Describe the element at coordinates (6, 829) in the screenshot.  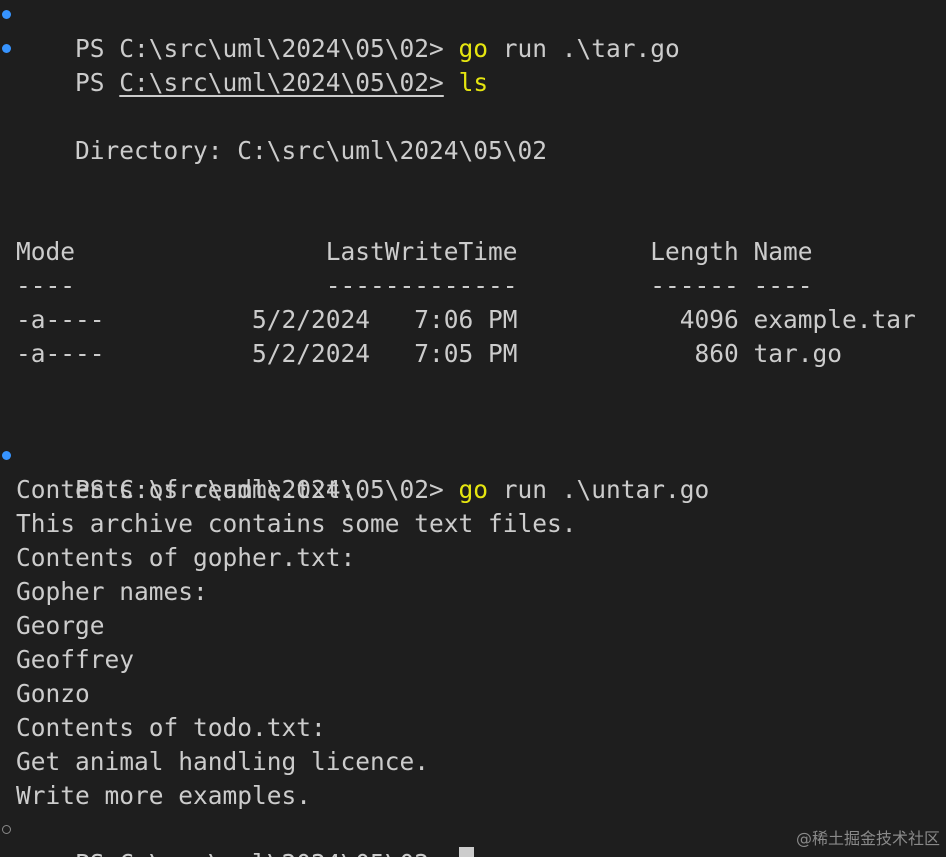
I see `command-decoration-idle-icon` at that location.